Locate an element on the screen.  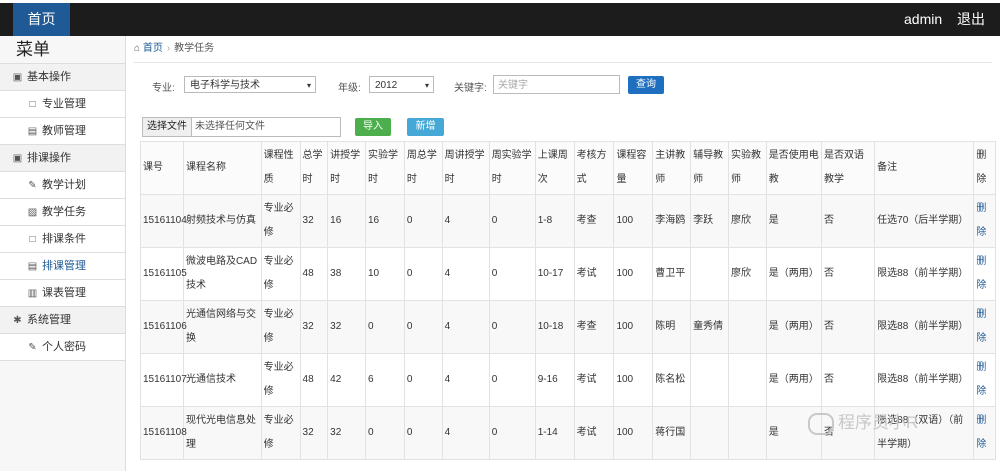
chevron-down-icon: ▾ is located at coordinates (426, 85).